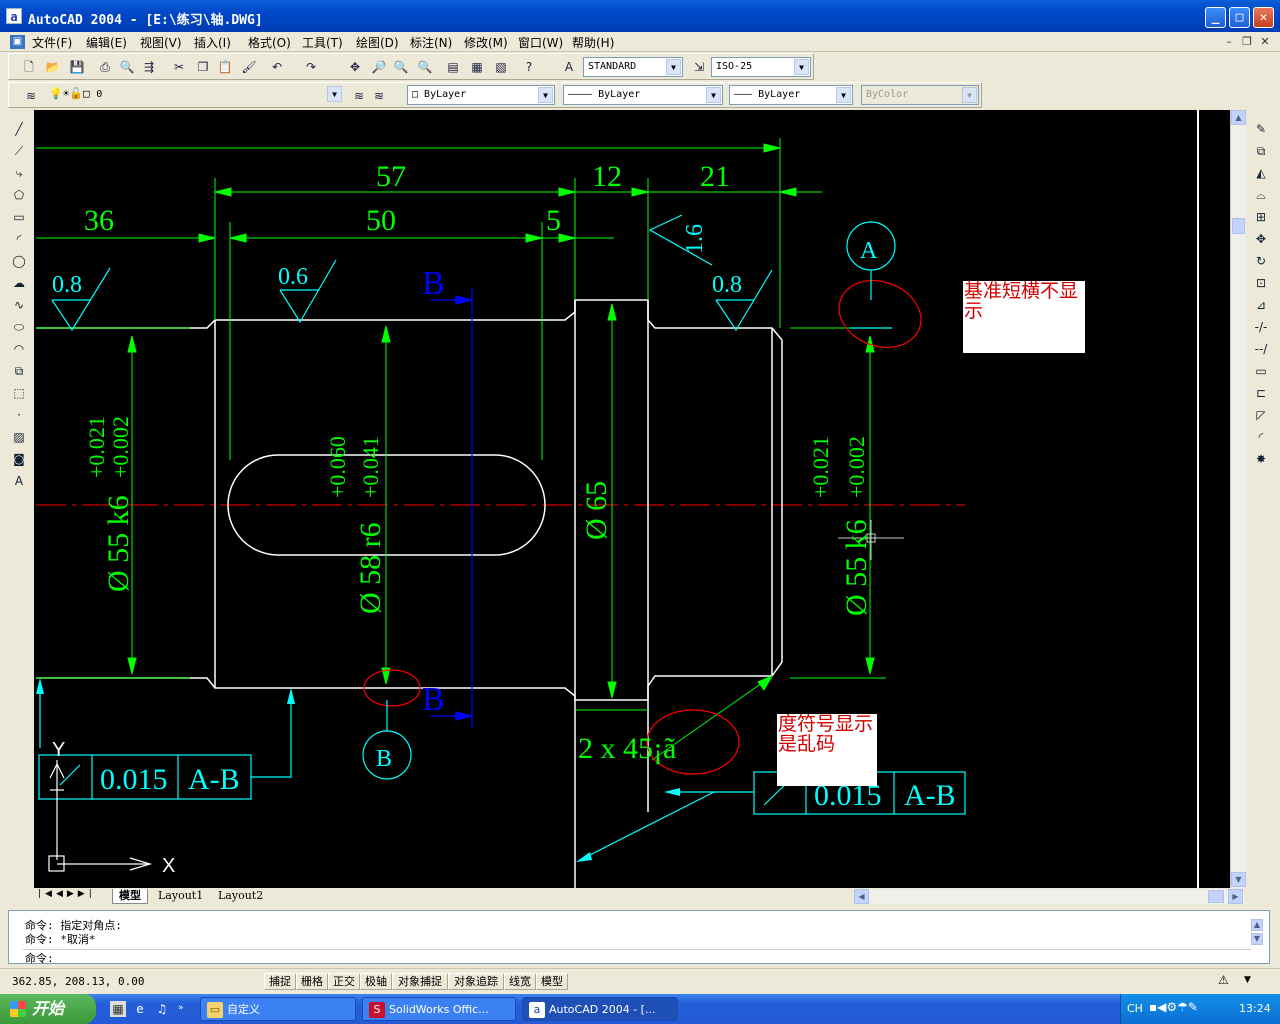 Image resolution: width=1280 pixels, height=1024 pixels. Describe the element at coordinates (225, 67) in the screenshot. I see `paste-icon: 📋` at that location.